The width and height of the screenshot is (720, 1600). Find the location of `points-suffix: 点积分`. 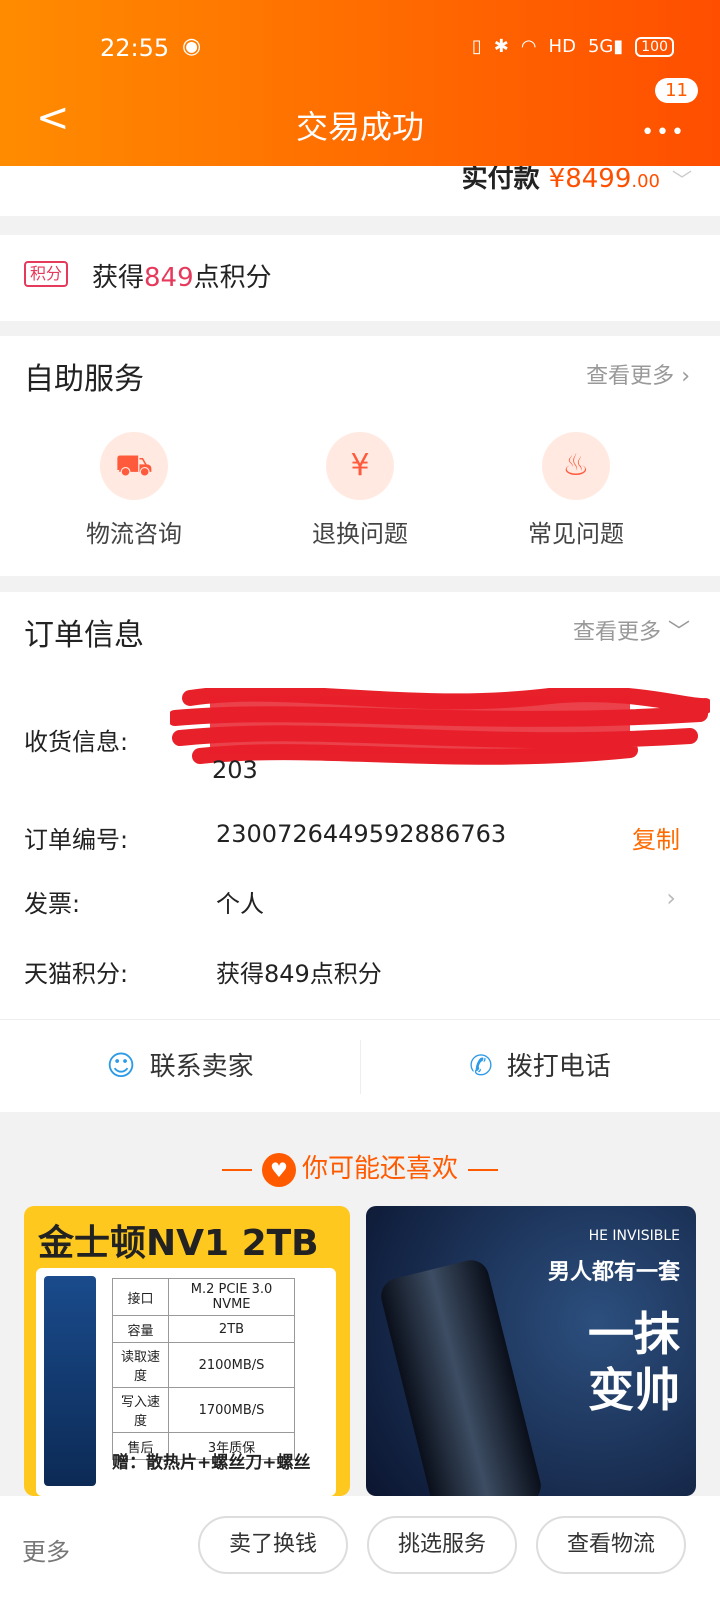

points-suffix: 点积分 is located at coordinates (232, 278).